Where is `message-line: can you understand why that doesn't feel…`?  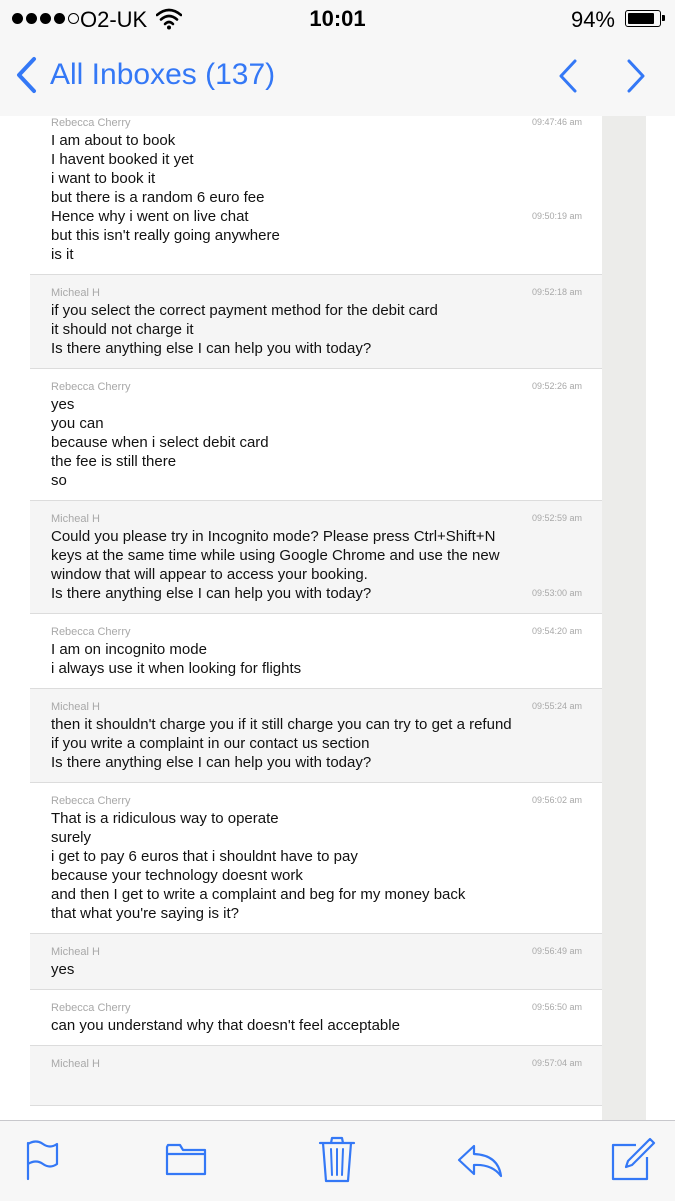 message-line: can you understand why that doesn't feel… is located at coordinates (225, 1025).